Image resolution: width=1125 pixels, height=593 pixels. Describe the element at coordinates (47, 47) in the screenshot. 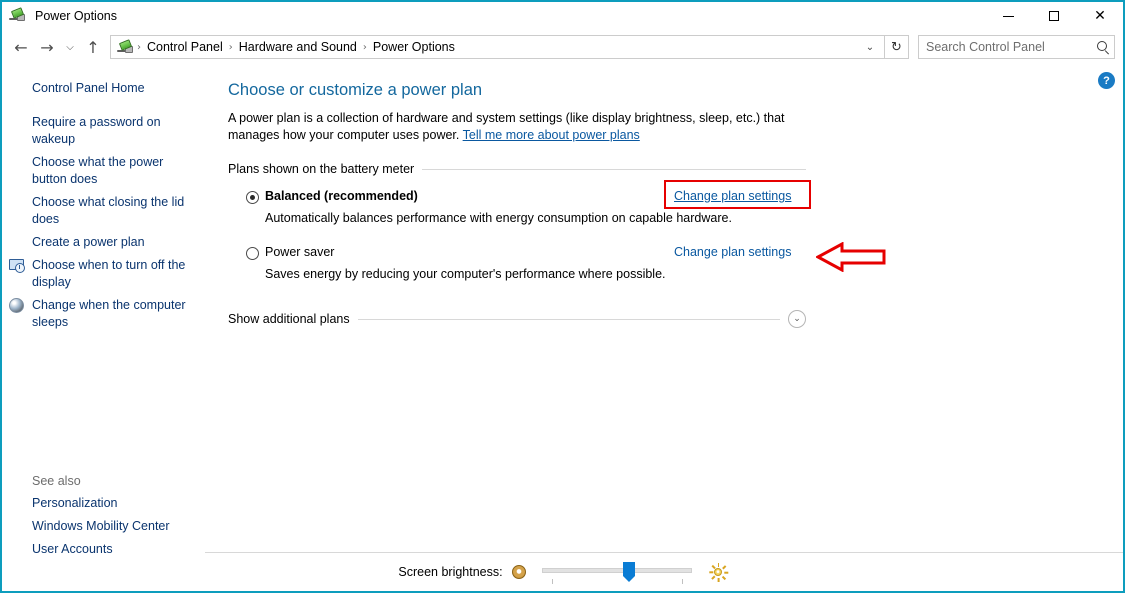

I see `forward-arrow-icon: →` at that location.